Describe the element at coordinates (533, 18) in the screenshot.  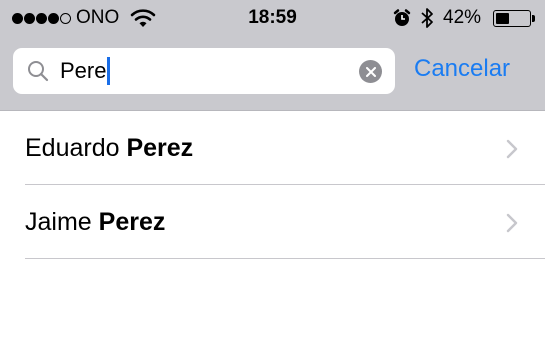
I see `battery-terminal` at that location.